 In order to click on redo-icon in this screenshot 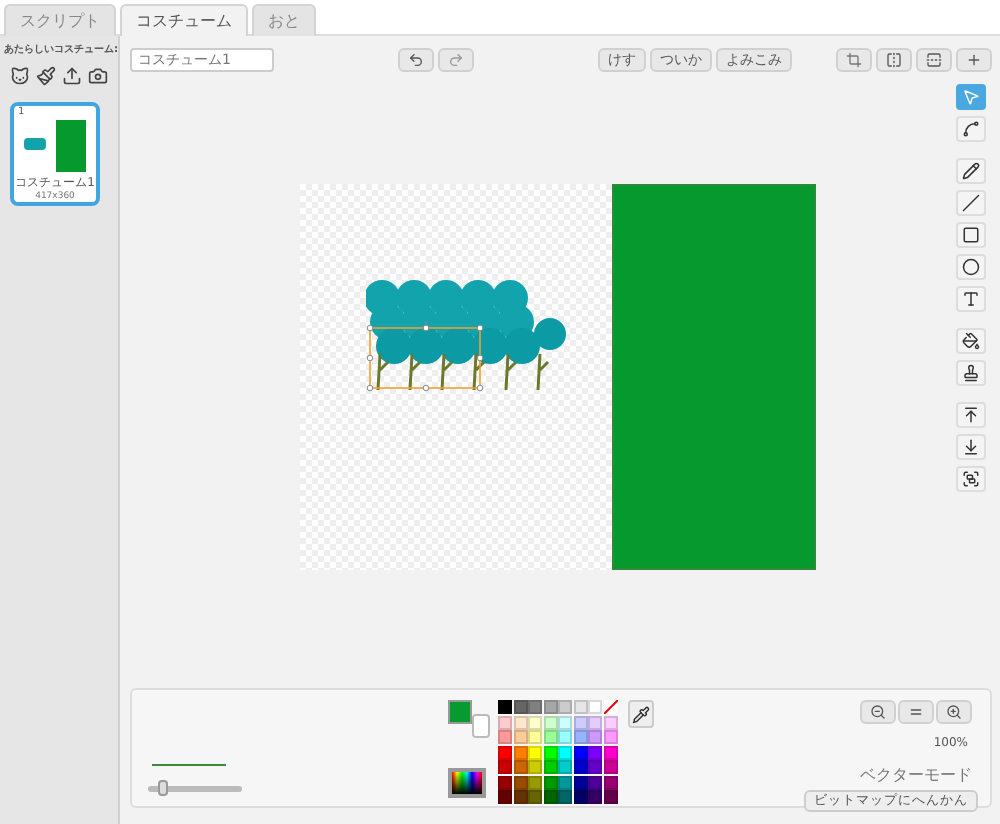, I will do `click(456, 60)`.